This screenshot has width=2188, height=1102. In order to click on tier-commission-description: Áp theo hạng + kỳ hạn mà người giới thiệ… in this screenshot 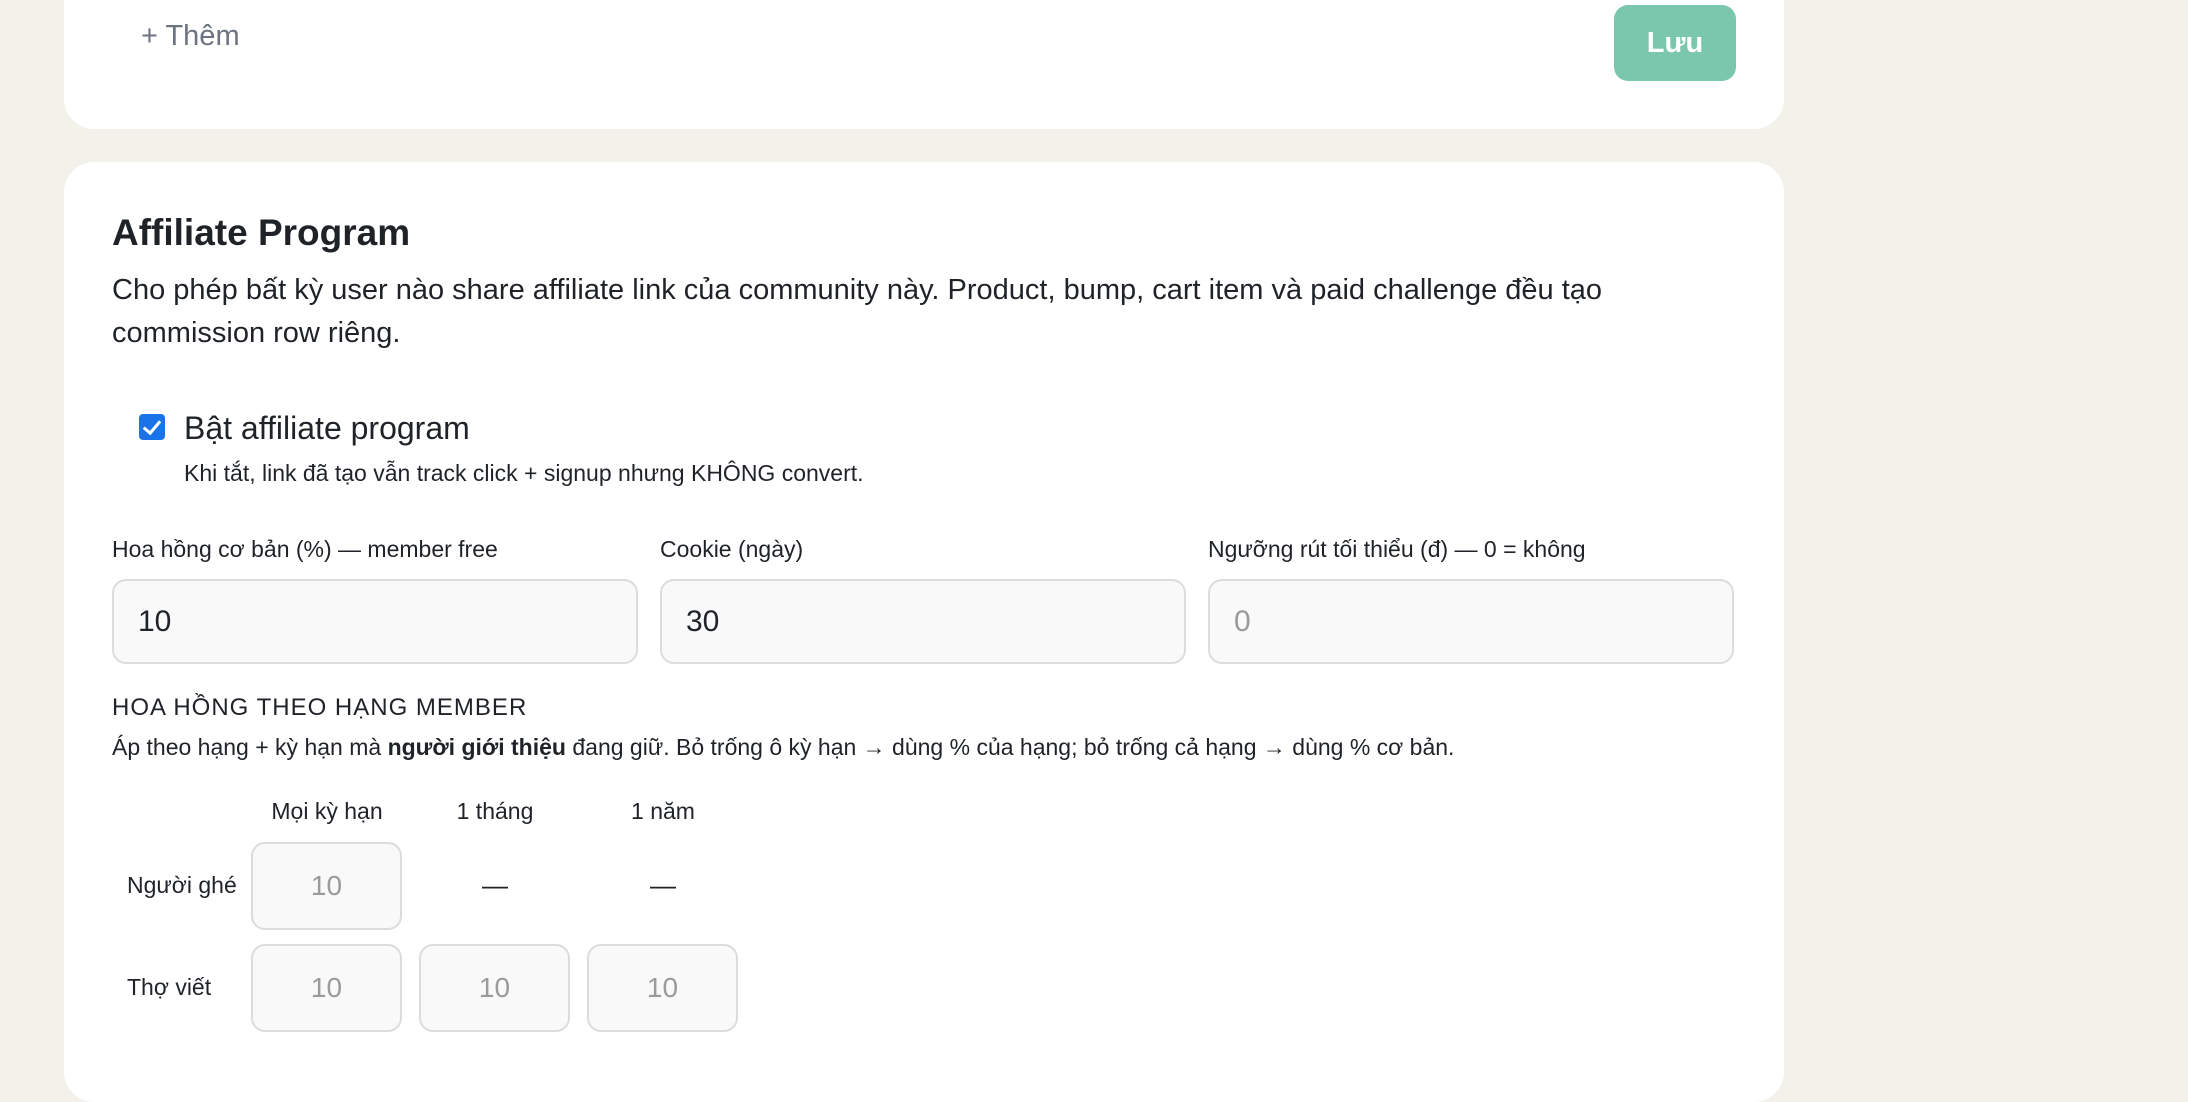, I will do `click(783, 747)`.